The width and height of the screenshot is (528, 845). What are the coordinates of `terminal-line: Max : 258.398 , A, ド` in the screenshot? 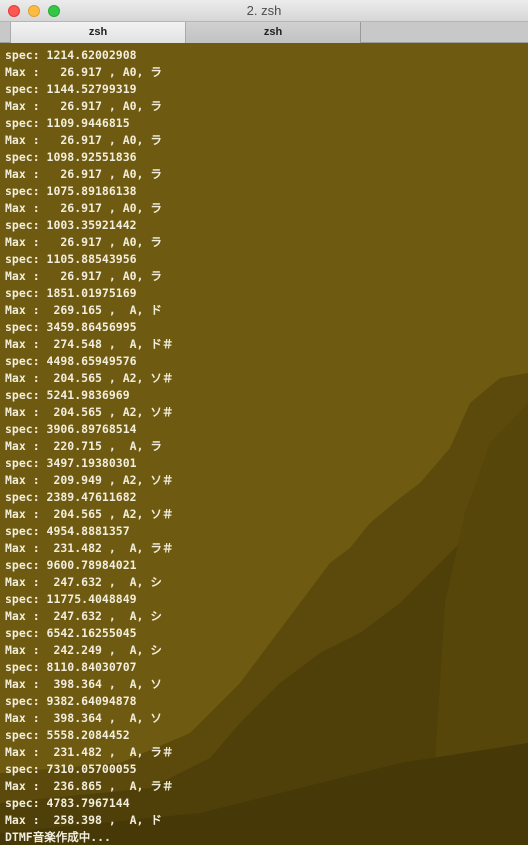 It's located at (83, 820).